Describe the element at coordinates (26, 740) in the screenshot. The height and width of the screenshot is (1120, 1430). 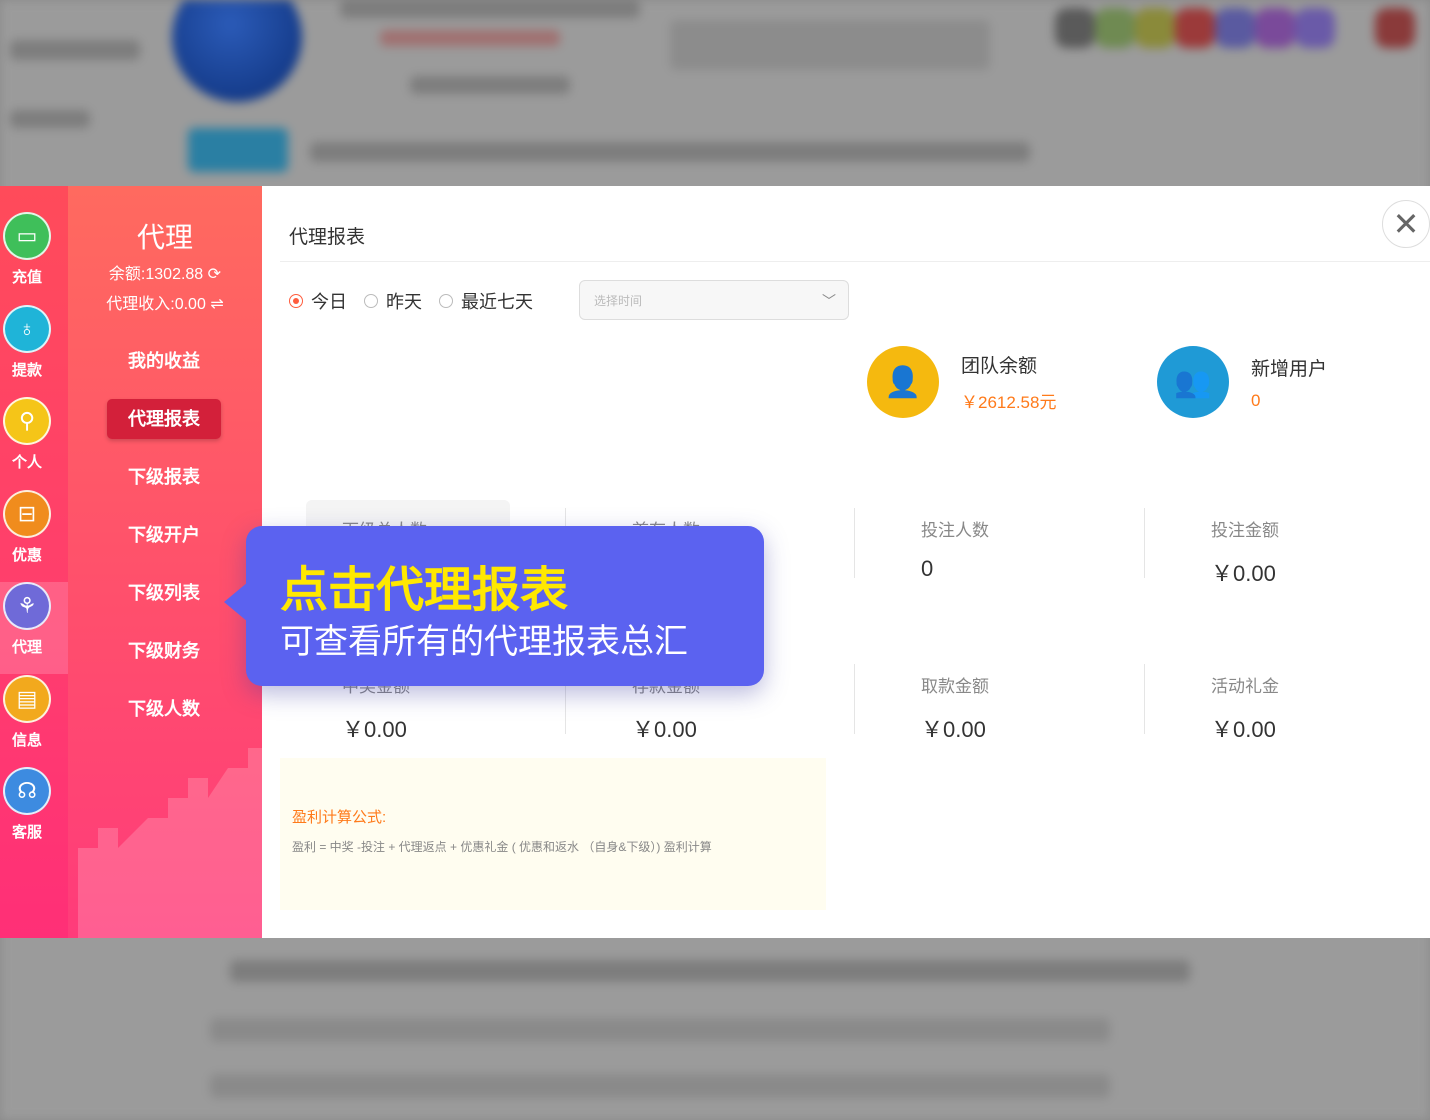
I see `sidebar-item-label: 信息` at that location.